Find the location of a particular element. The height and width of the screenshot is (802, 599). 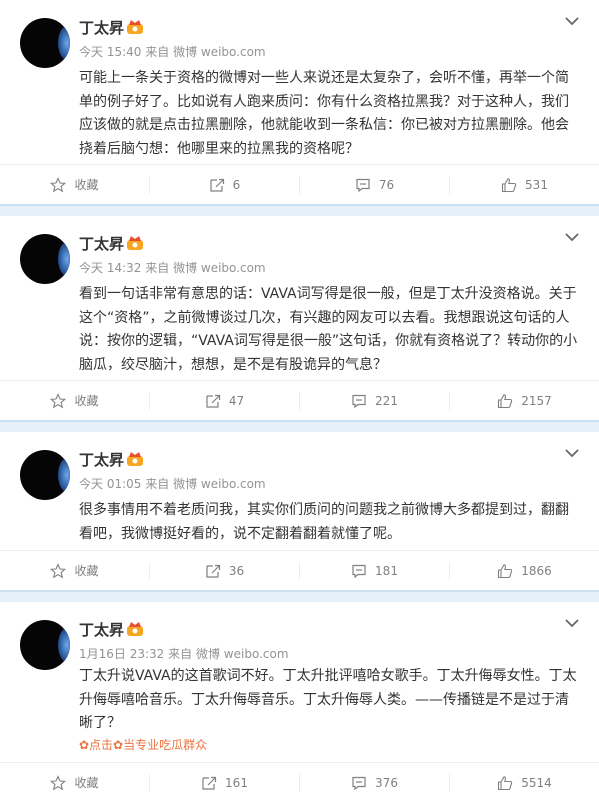

repost-count: 36 is located at coordinates (236, 570).